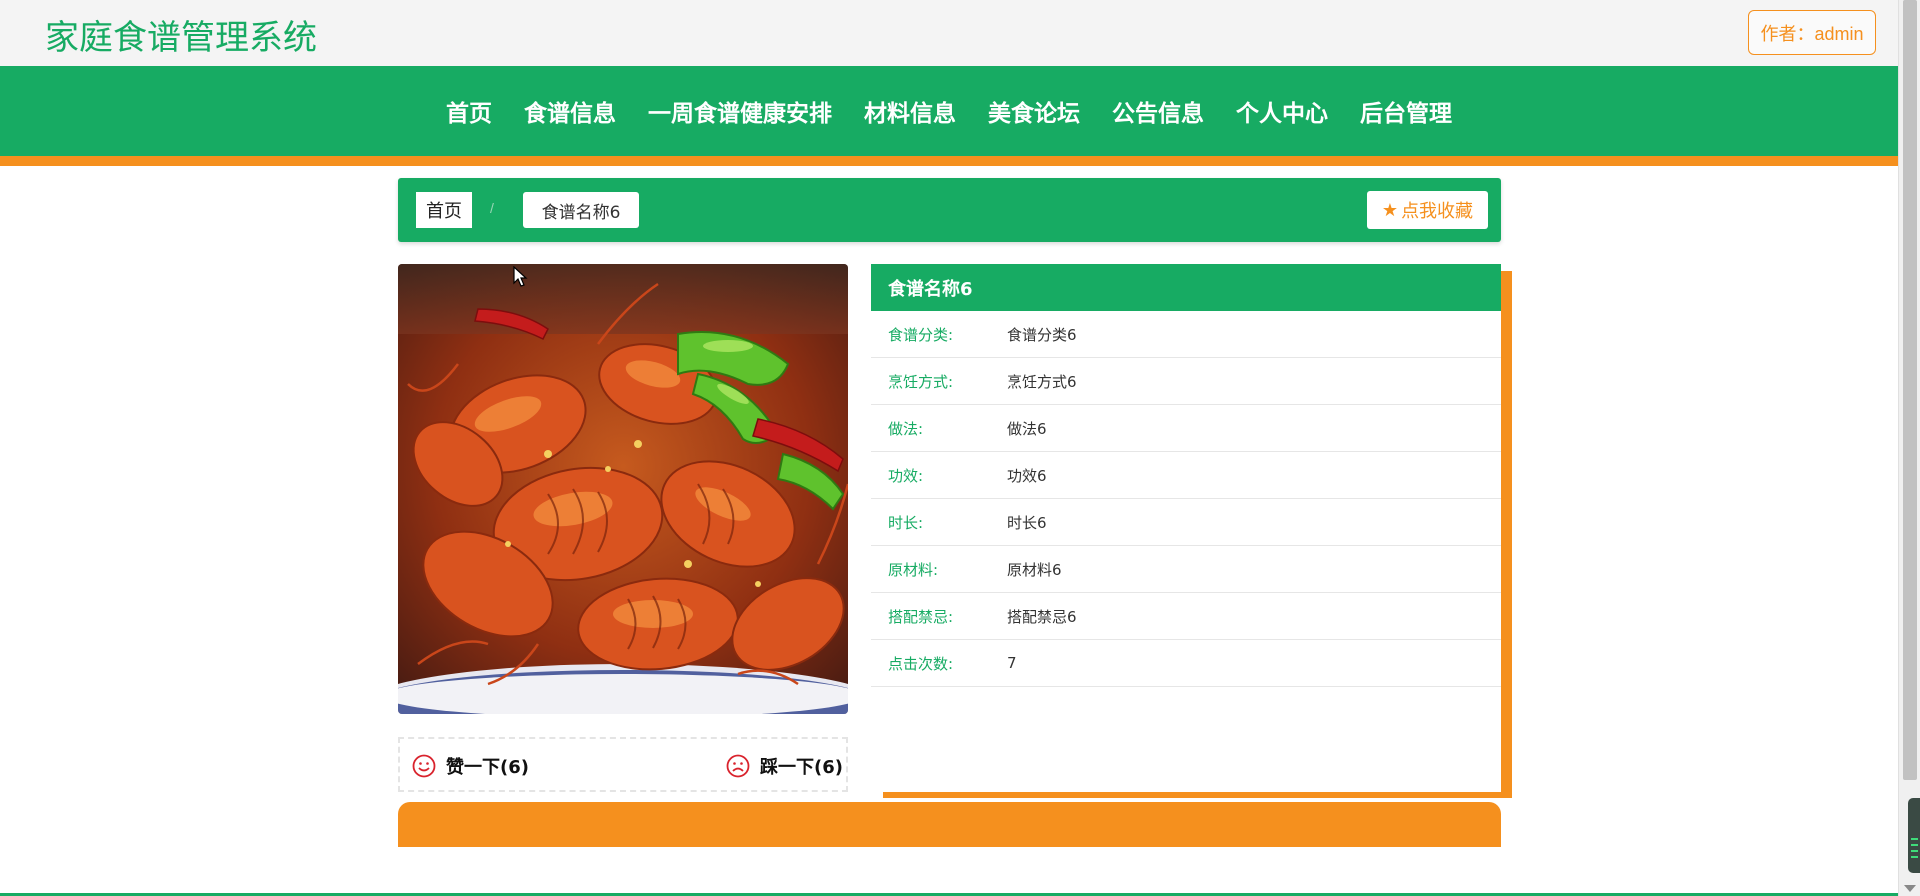  I want to click on detail-row-label: 搭配禁忌:, so click(921, 616).